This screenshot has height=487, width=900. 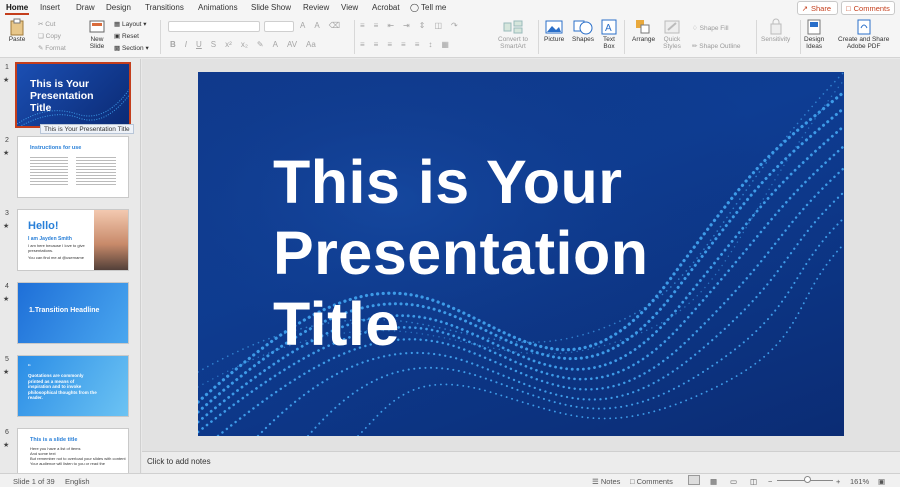 I want to click on slide-thumbnail-1: This is Your Presentation Title, so click(x=73, y=95).